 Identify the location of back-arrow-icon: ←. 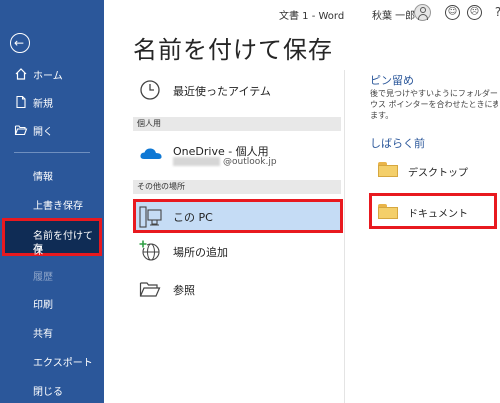
(19, 43).